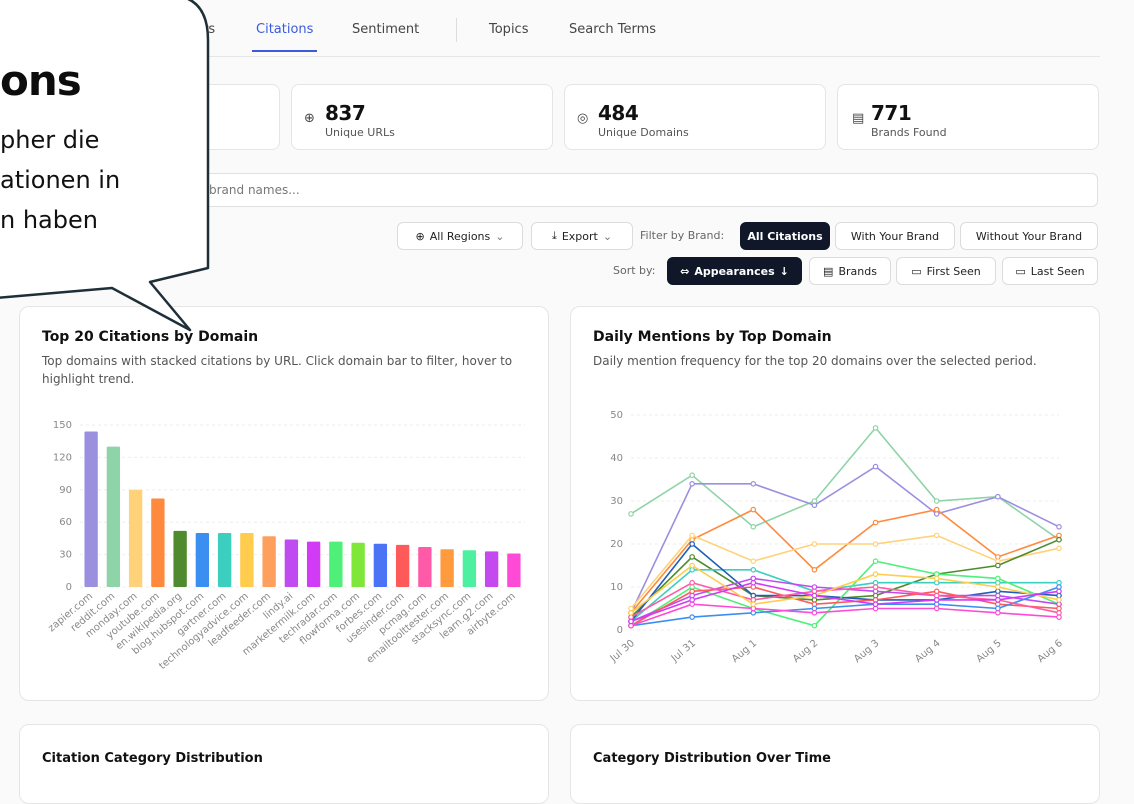 The image size is (1134, 804). Describe the element at coordinates (683, 651) in the screenshot. I see `x-tick-label: Jul 31` at that location.